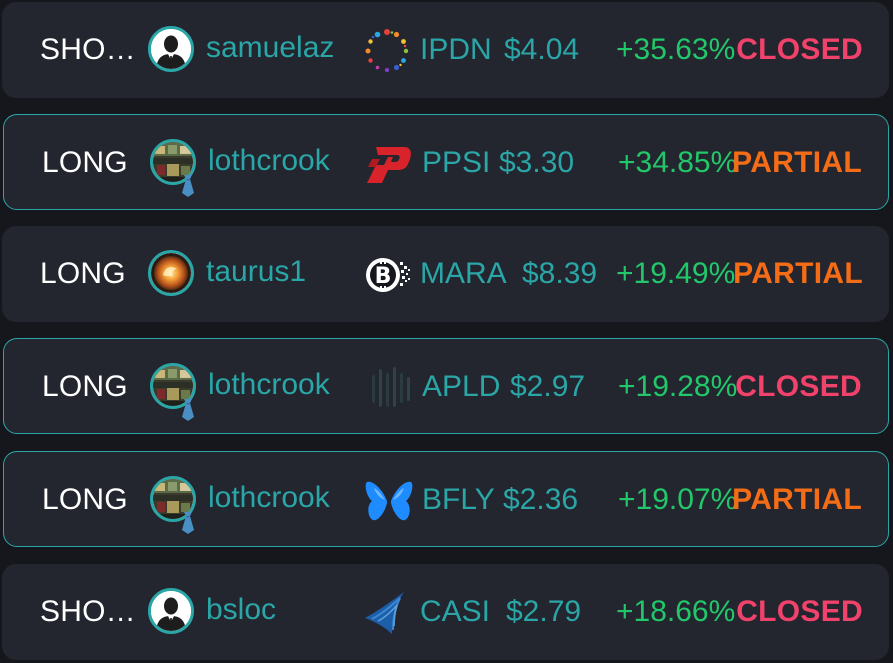 This screenshot has width=893, height=663. I want to click on ticker-symbol: PPSI, so click(456, 163).